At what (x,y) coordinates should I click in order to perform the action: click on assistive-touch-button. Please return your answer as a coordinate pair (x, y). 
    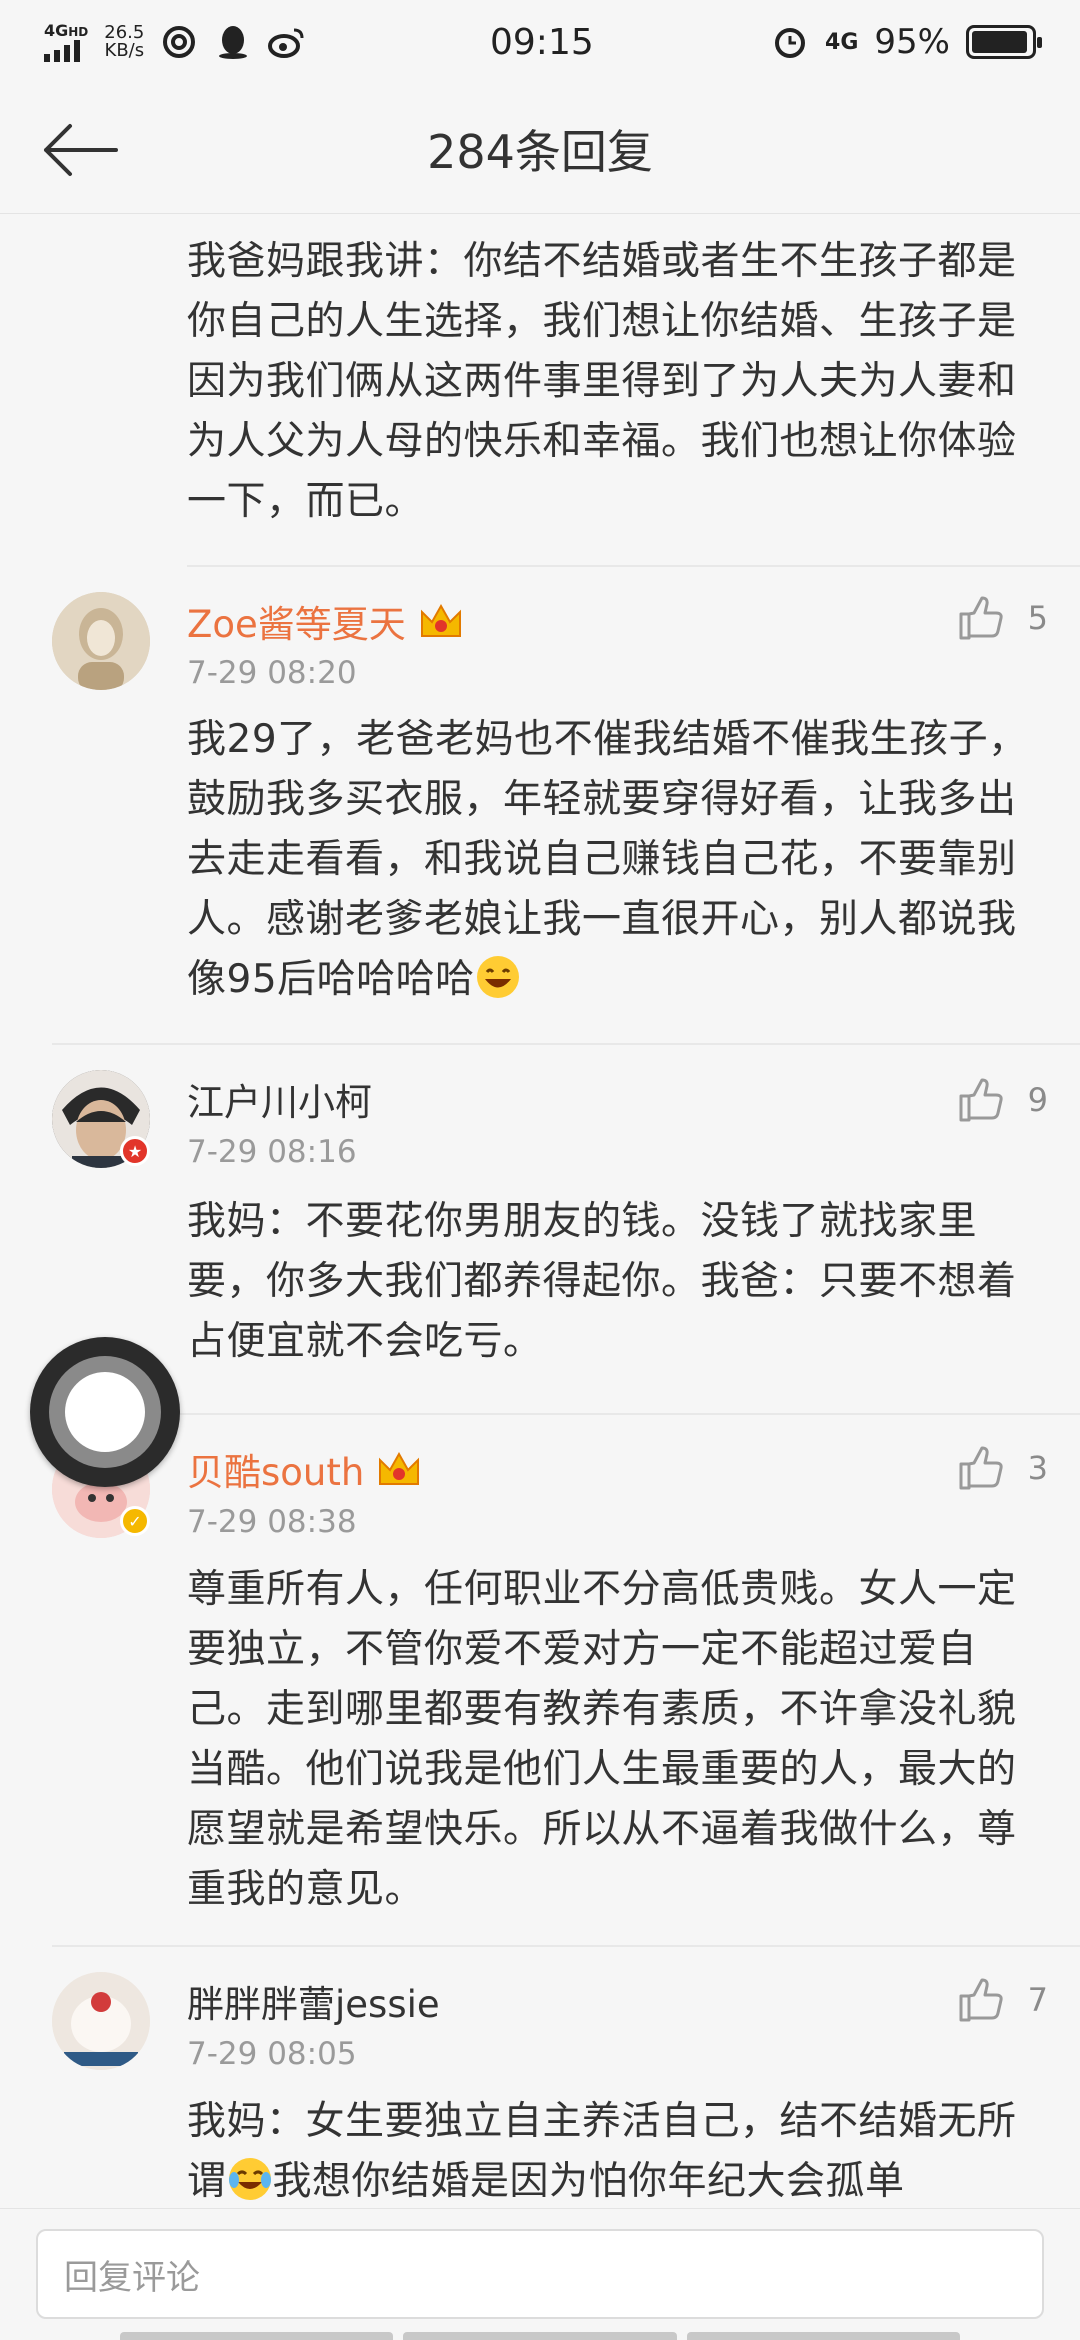
    Looking at the image, I should click on (105, 1412).